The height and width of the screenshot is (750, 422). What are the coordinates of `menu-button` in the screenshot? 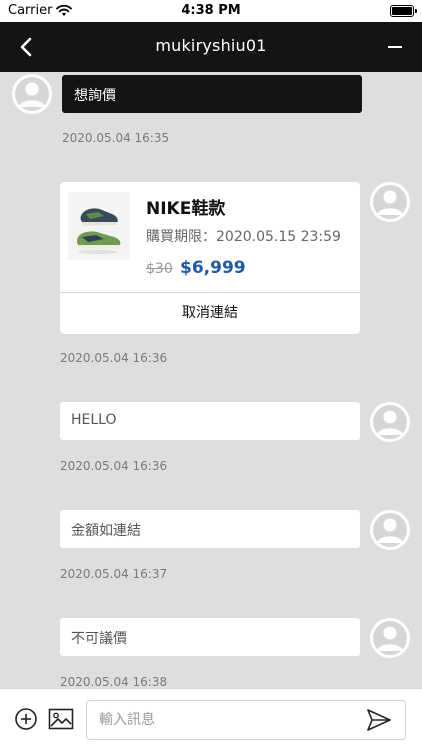 It's located at (395, 47).